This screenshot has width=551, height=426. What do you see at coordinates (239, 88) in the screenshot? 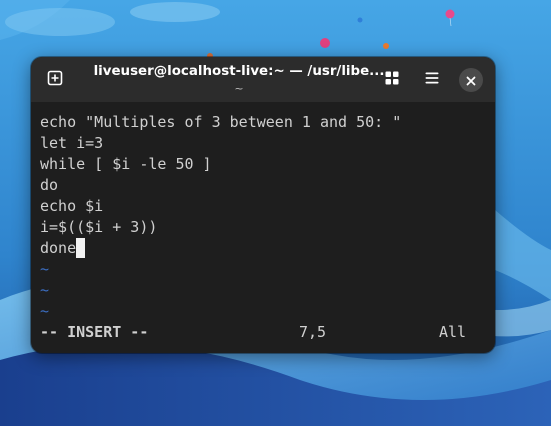
I see `window-subtitle: ~` at bounding box center [239, 88].